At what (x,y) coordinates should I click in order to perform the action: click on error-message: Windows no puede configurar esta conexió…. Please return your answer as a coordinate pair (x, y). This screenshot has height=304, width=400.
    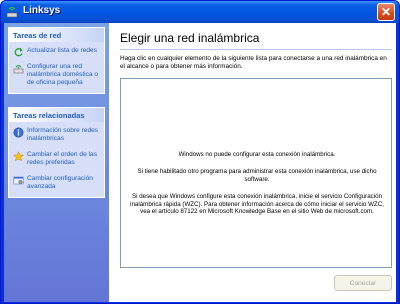
    Looking at the image, I should click on (257, 154).